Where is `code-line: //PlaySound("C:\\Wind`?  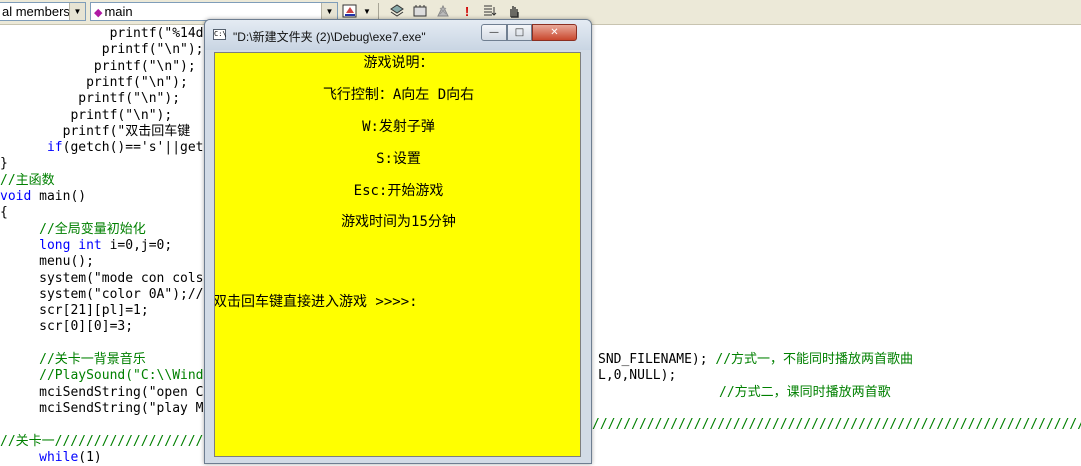 code-line: //PlaySound("C:\\Wind is located at coordinates (102, 375).